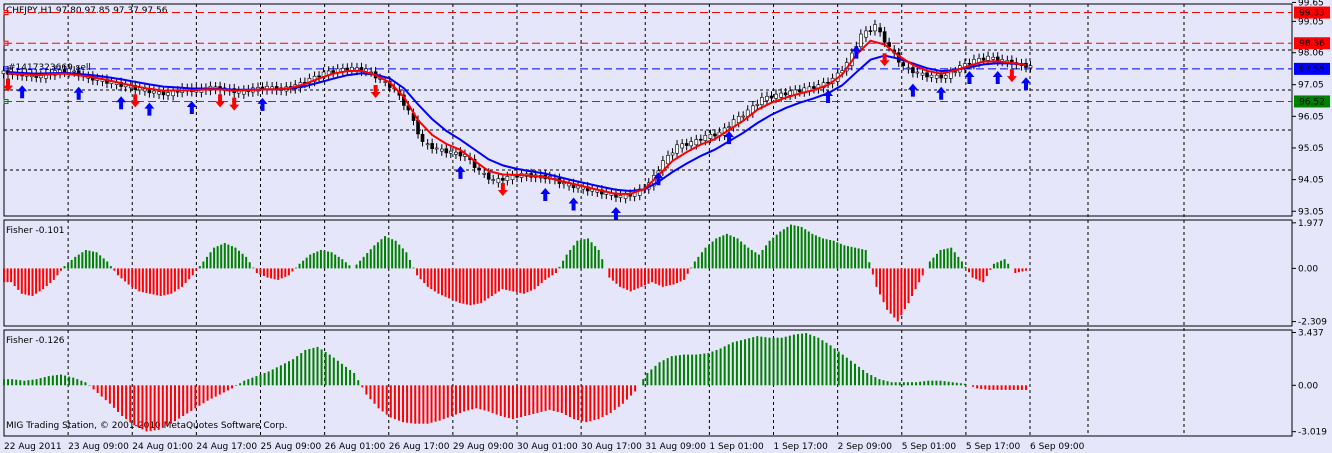 The height and width of the screenshot is (453, 1332). Describe the element at coordinates (291, 447) in the screenshot. I see `x-axis-label: 25 Aug 09:00` at that location.